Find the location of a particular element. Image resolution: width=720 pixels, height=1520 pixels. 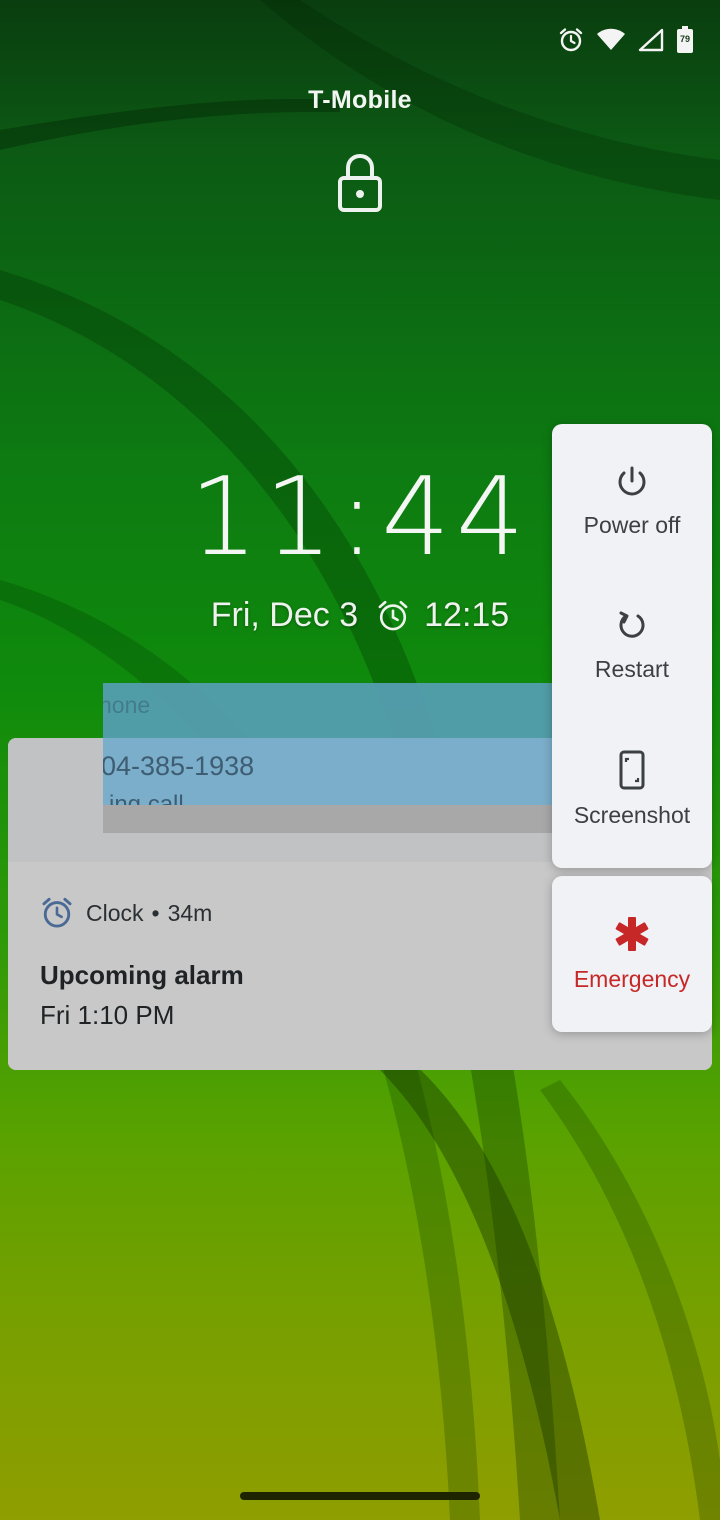

call-card-header-band is located at coordinates (338, 710).